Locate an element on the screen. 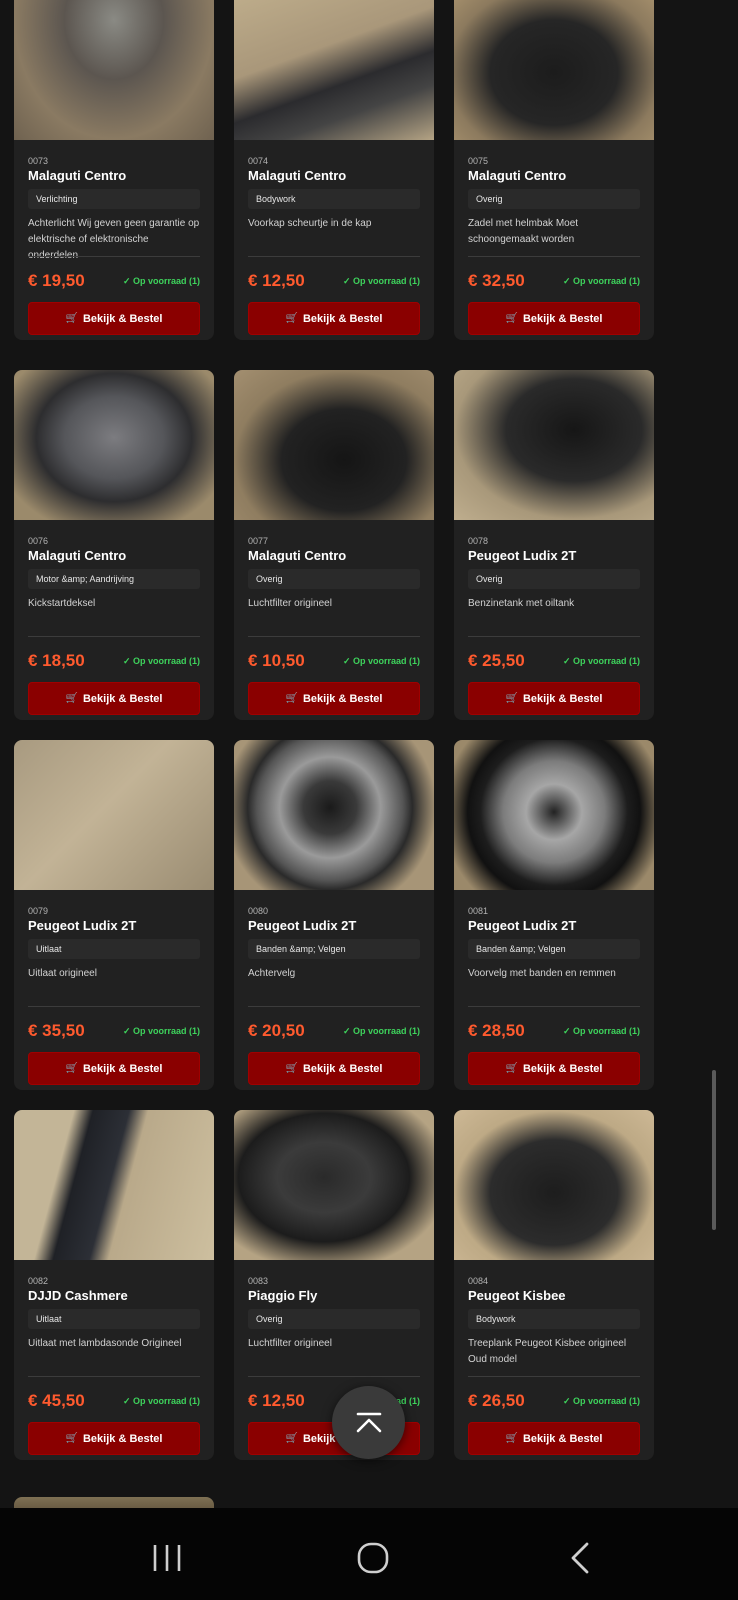 This screenshot has height=1600, width=738. product-price: € 20,50 is located at coordinates (276, 1030).